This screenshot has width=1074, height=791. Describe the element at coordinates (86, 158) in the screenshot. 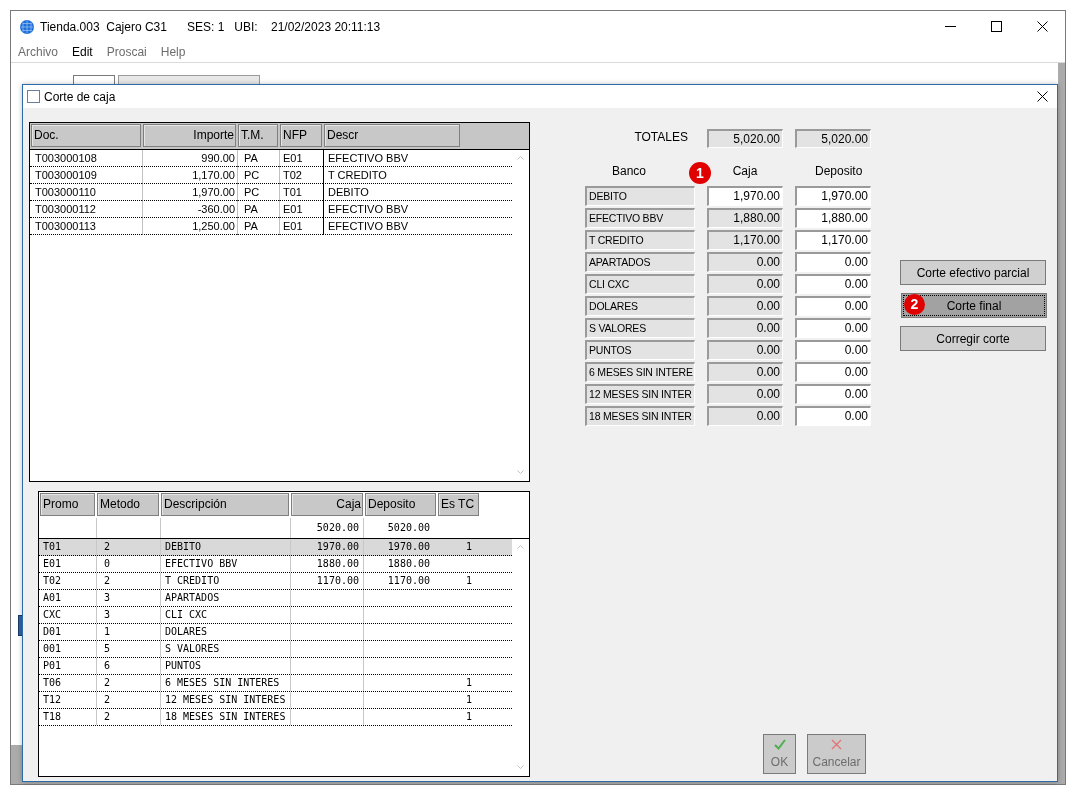

I see `table-cell: T003000108` at that location.